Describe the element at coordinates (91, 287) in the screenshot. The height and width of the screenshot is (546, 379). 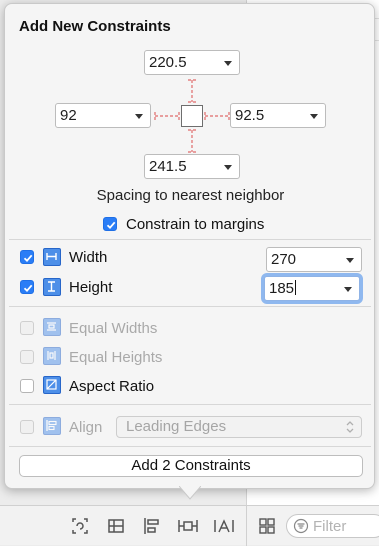
I see `height-label: Height` at that location.